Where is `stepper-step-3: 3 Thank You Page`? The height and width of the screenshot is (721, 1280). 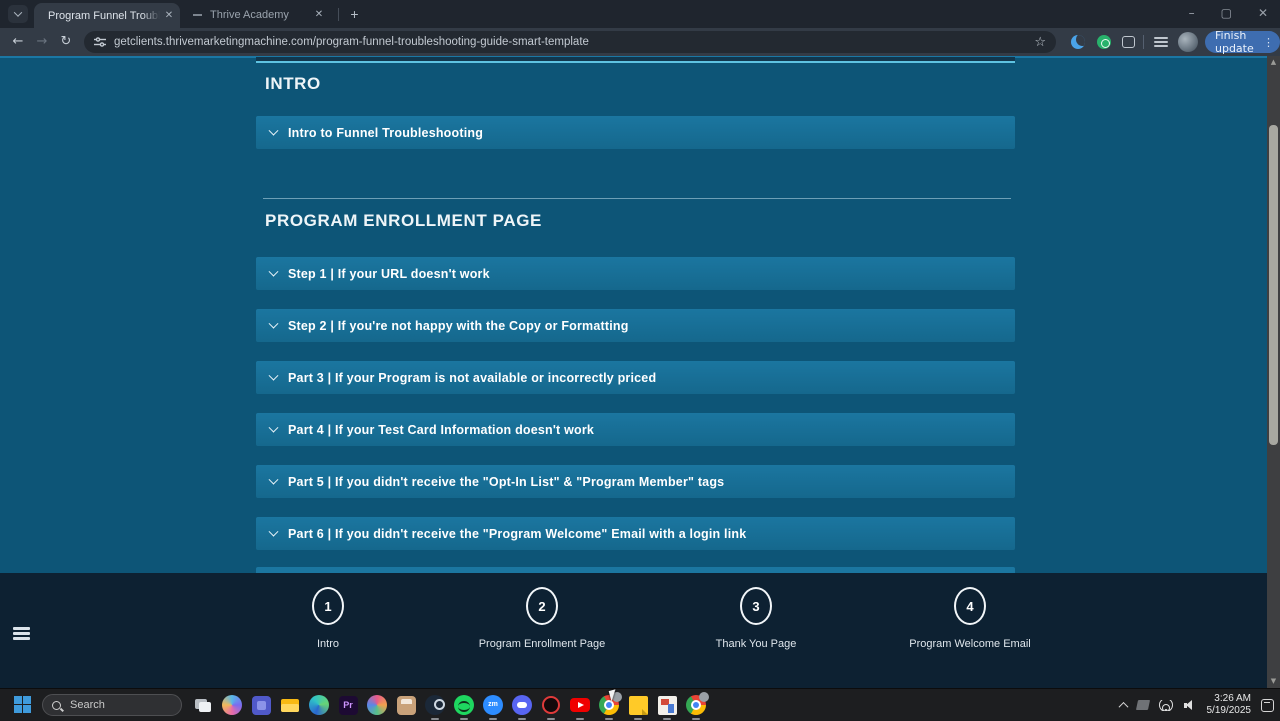
stepper-step-3: 3 Thank You Page is located at coordinates (756, 618).